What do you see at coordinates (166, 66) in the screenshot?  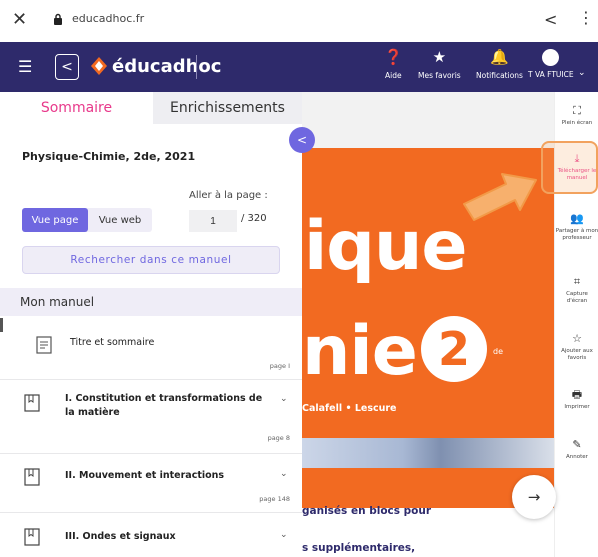 I see `logo-text: éducadhoc` at bounding box center [166, 66].